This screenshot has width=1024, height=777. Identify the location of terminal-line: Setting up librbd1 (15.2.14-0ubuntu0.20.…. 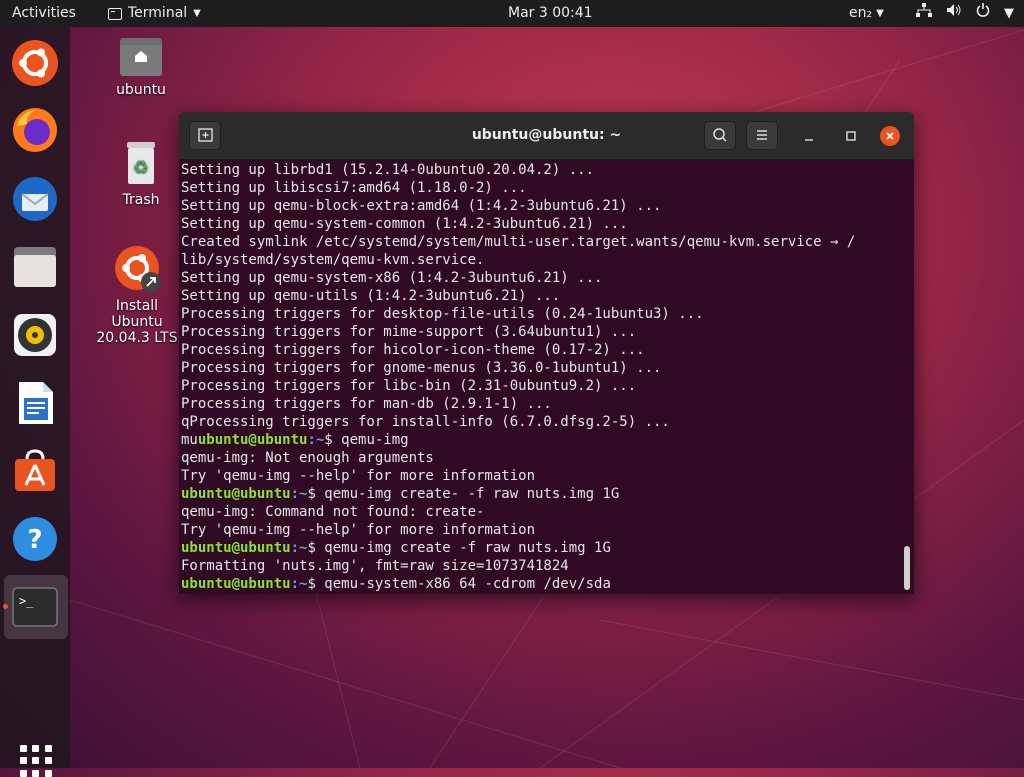
(388, 170).